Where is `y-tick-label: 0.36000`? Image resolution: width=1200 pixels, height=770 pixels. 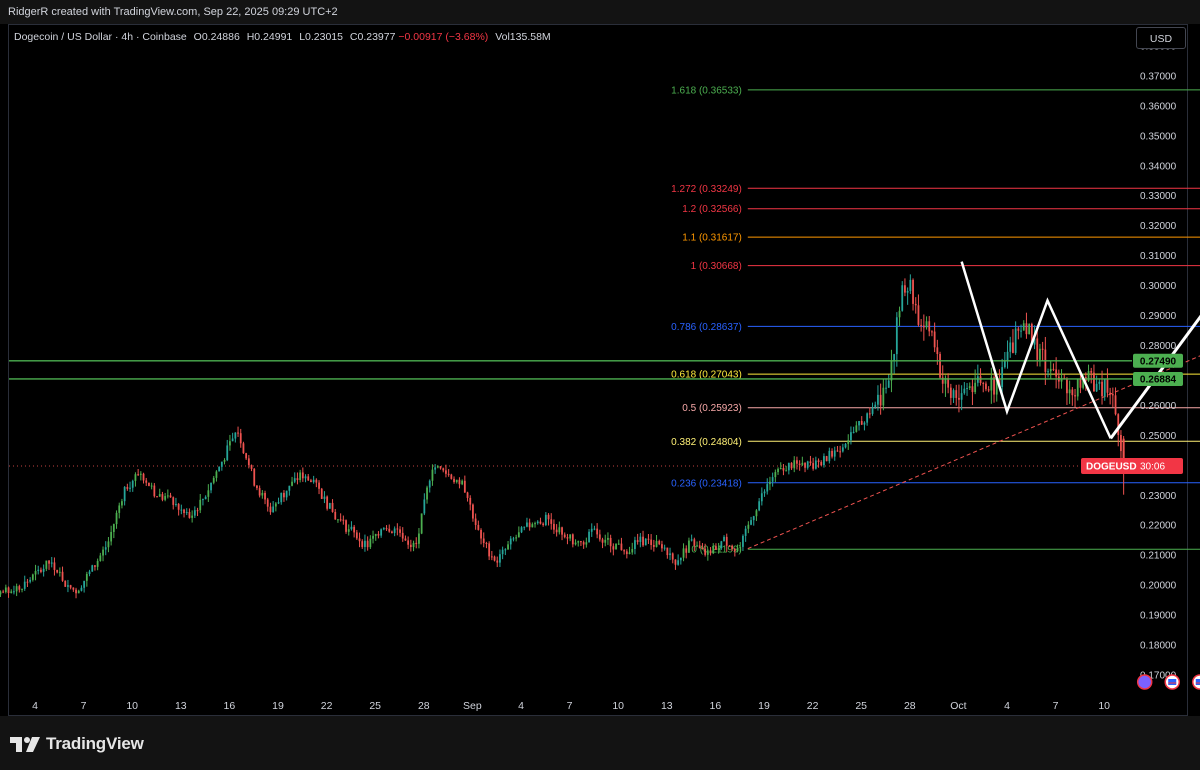
y-tick-label: 0.36000 is located at coordinates (1158, 106).